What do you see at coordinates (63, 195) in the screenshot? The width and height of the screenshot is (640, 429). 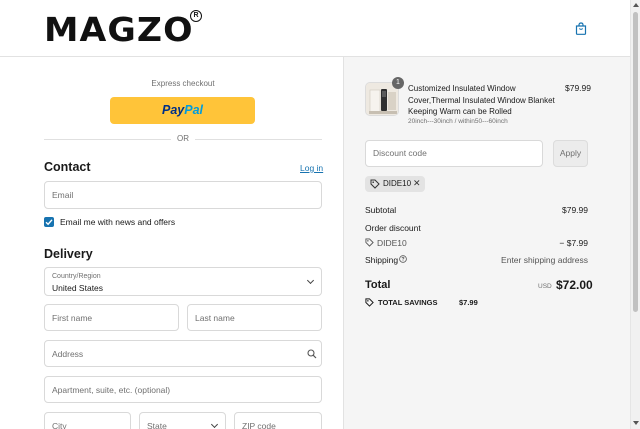 I see `email-placeholder: Email` at bounding box center [63, 195].